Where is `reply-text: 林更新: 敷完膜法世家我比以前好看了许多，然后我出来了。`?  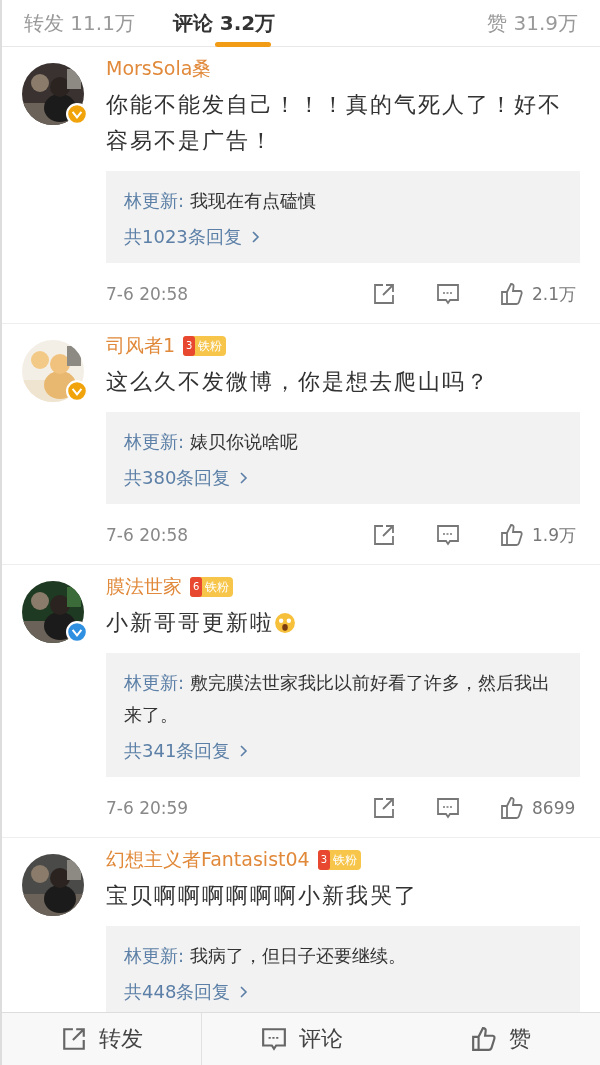
reply-text: 林更新: 敷完膜法世家我比以前好看了许多，然后我出来了。 is located at coordinates (337, 699).